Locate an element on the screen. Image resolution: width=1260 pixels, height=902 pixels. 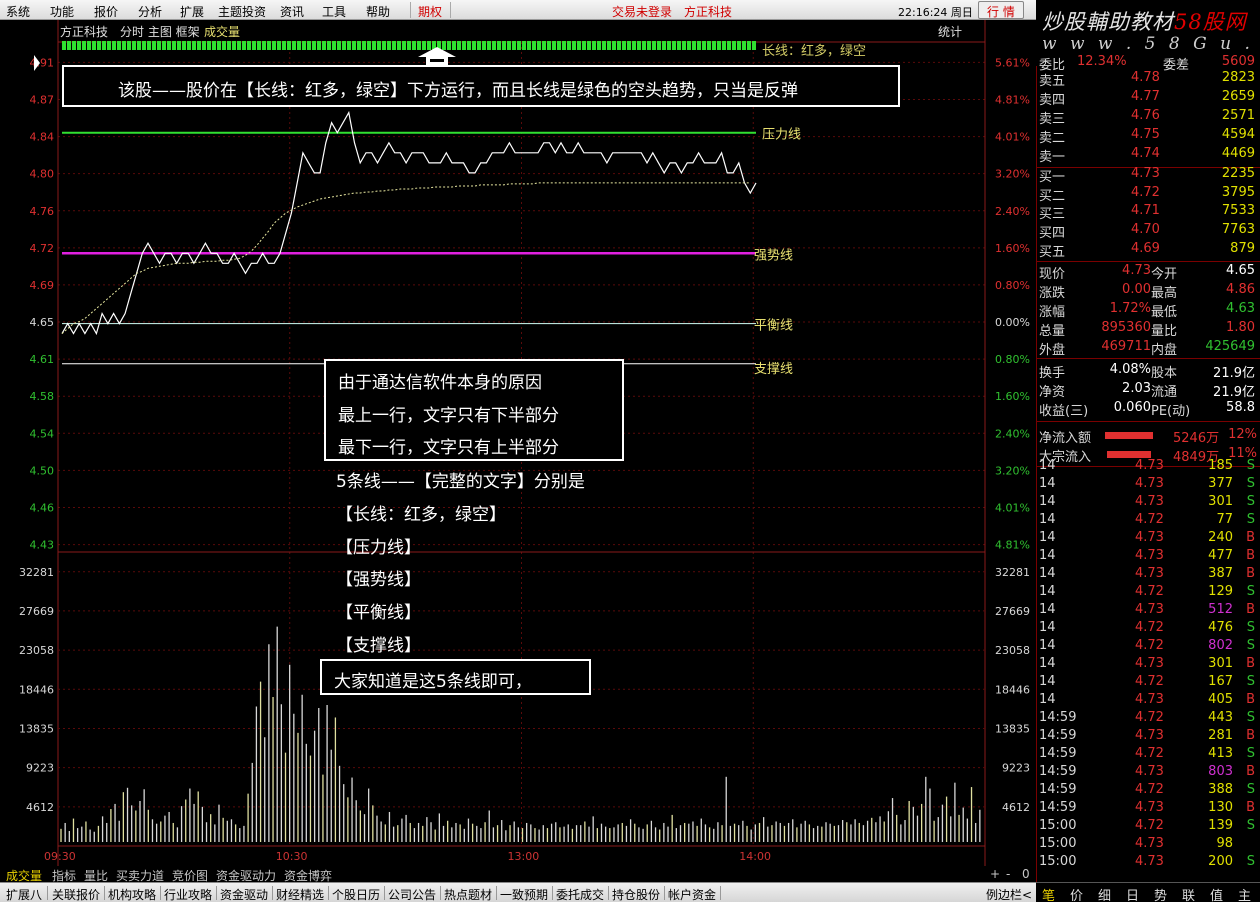
quote-stat-row: 外盘 469711 内盘 425649 is located at coordinates (1148, 348).